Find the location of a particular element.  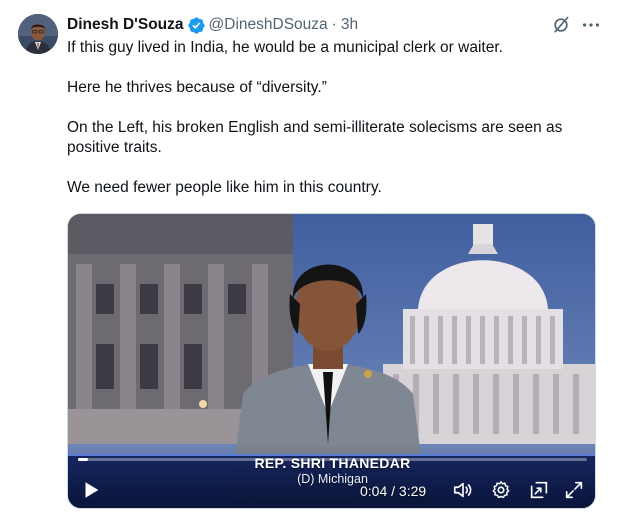

volume-icon is located at coordinates (463, 490).